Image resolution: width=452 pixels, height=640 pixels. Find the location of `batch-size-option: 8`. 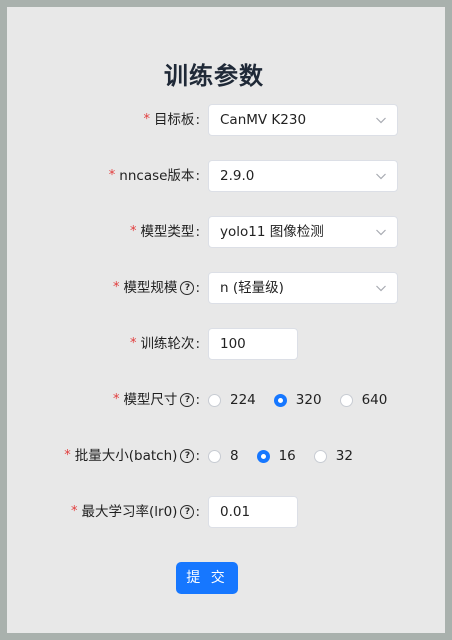

batch-size-option: 8 is located at coordinates (223, 456).